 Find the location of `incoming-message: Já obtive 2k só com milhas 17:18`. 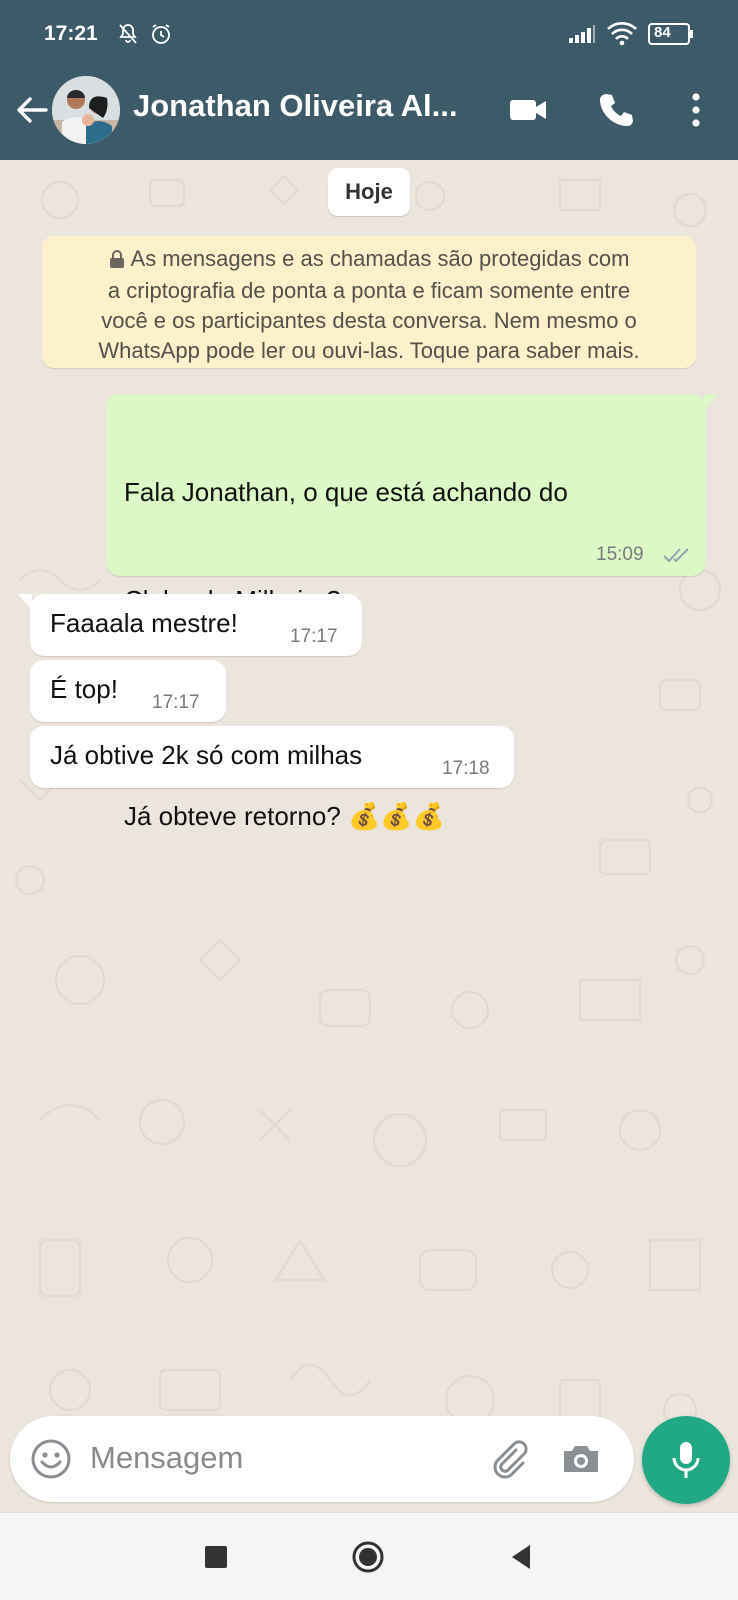

incoming-message: Já obtive 2k só com milhas 17:18 is located at coordinates (272, 757).